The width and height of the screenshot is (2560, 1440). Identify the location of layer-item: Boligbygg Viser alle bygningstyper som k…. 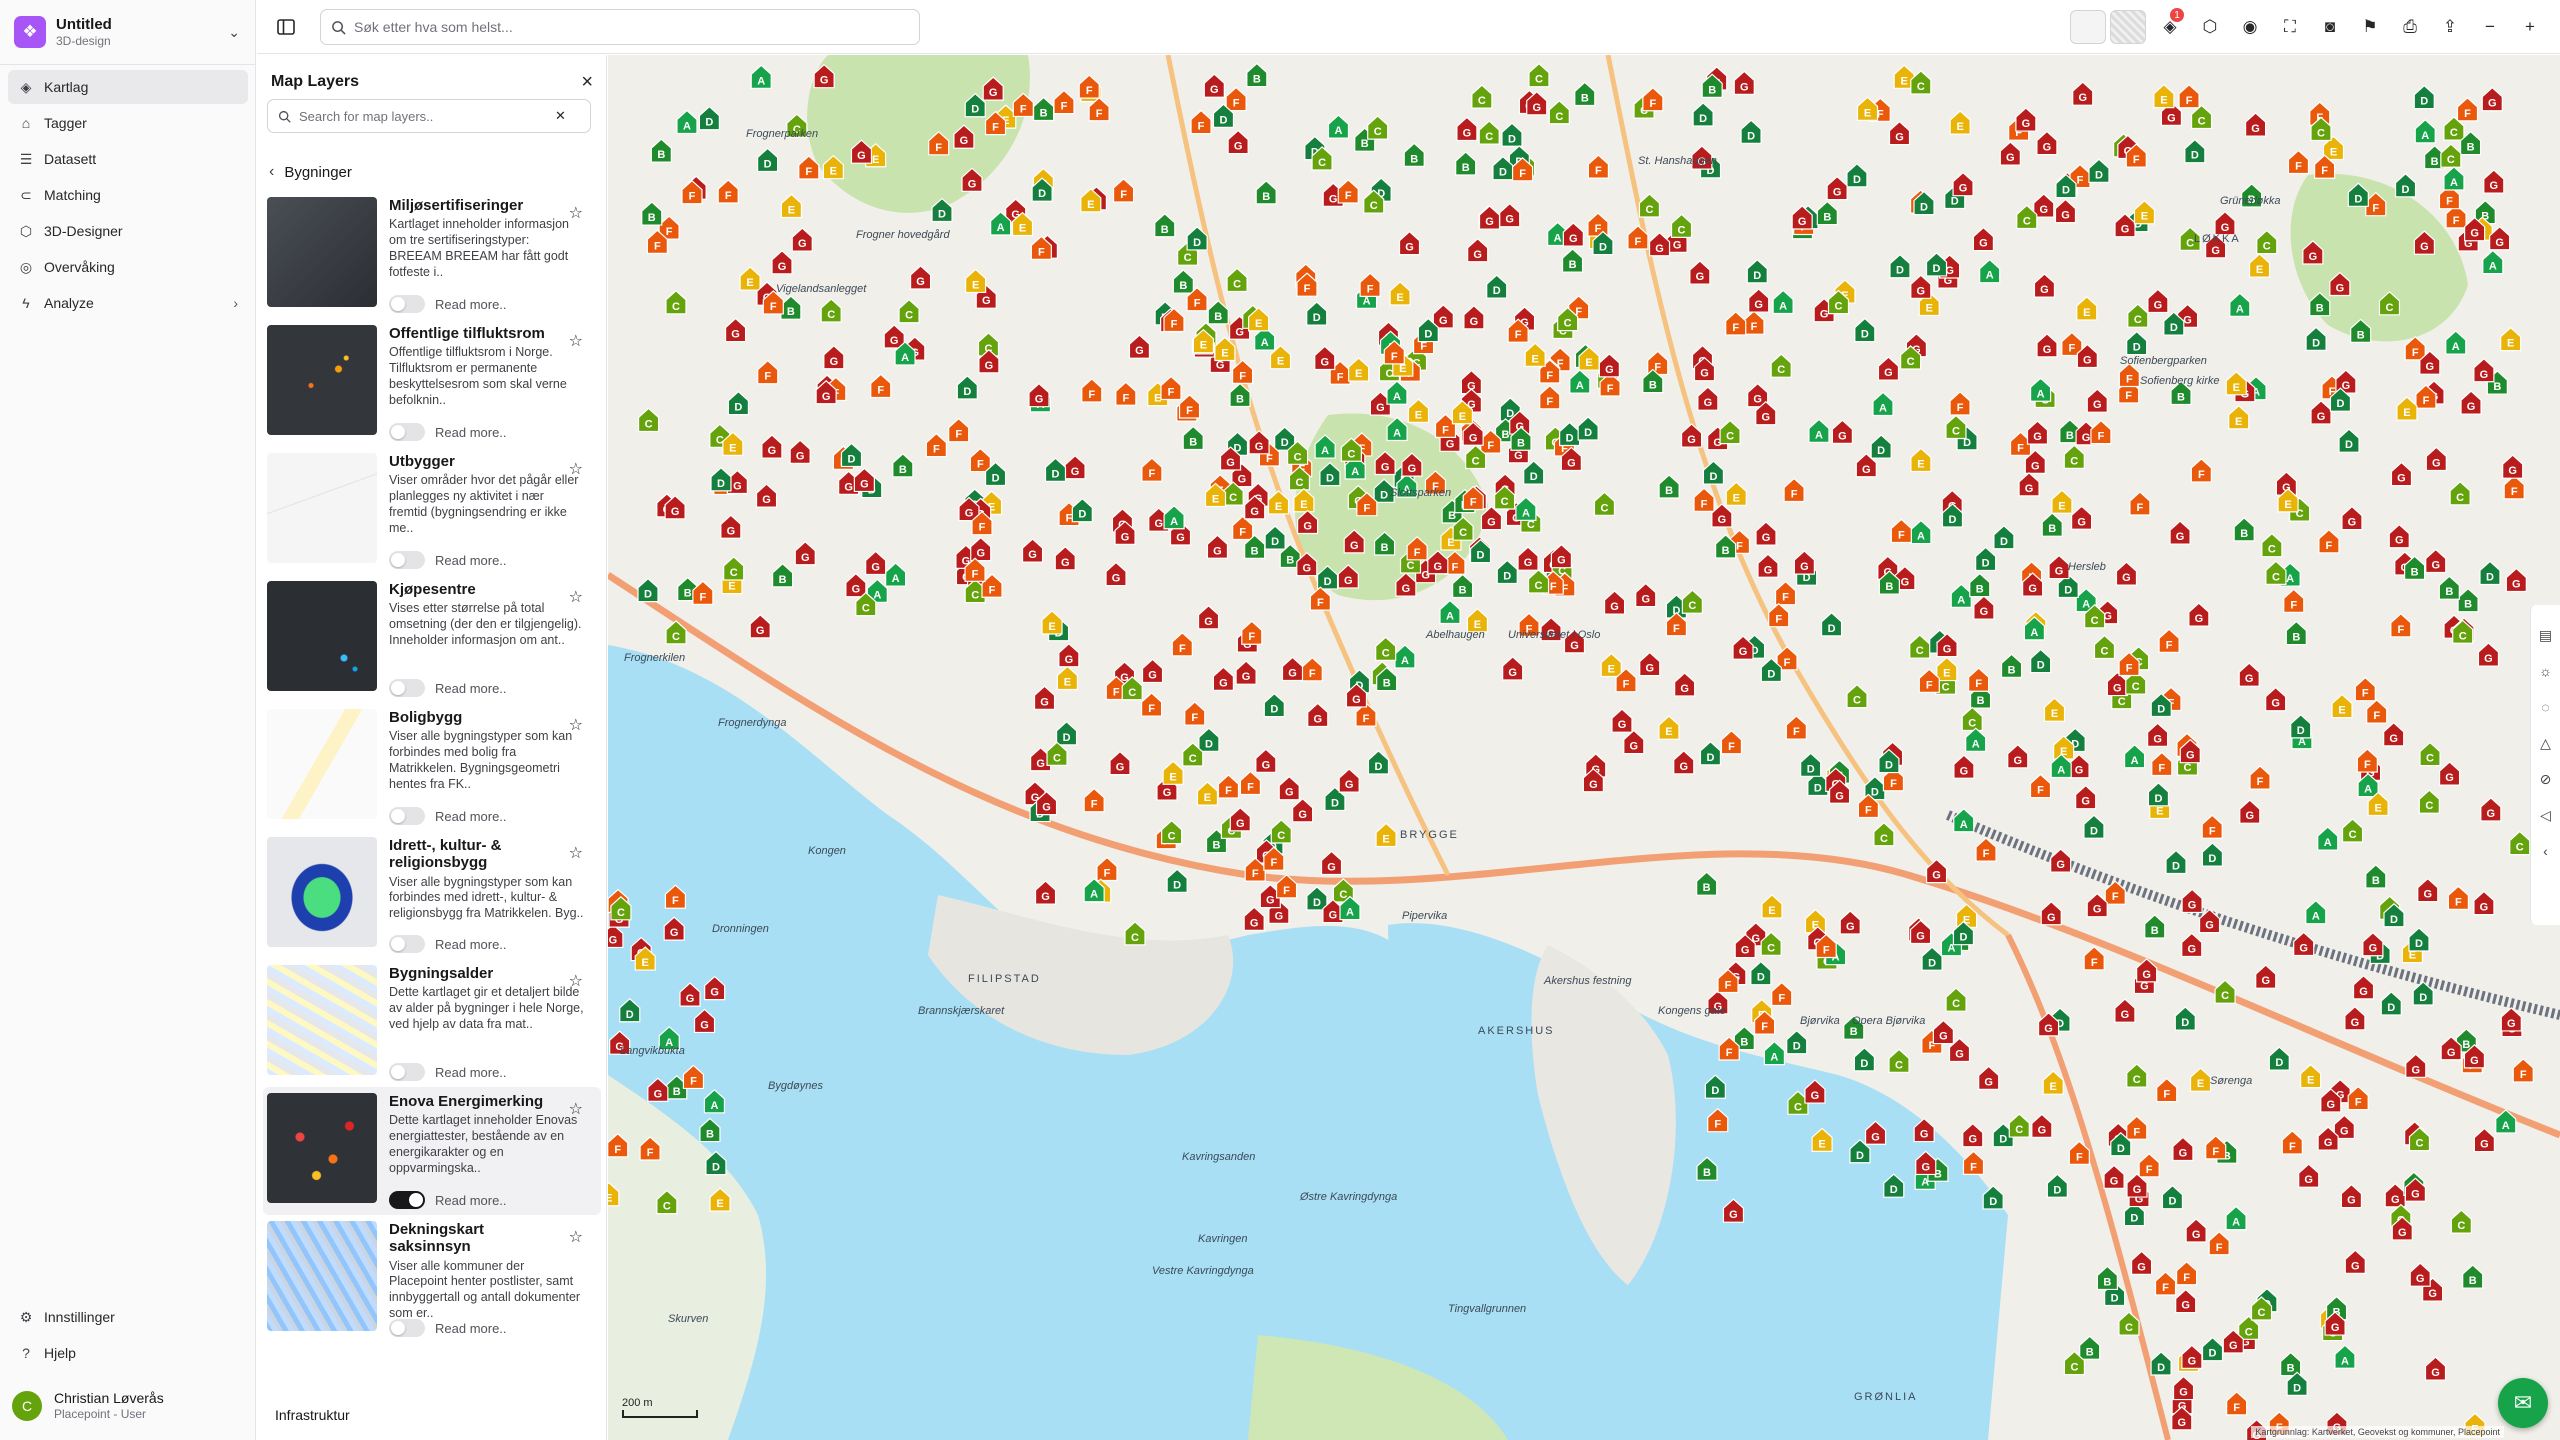
(432, 767).